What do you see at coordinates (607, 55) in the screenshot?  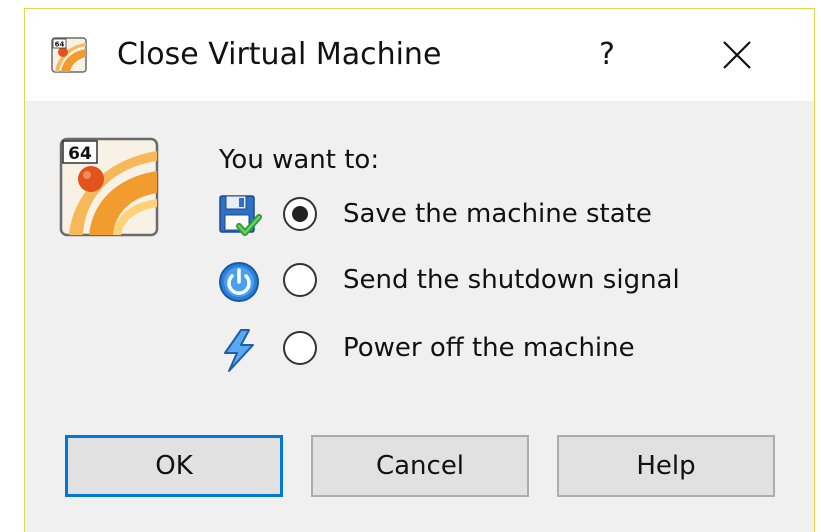 I see `help-question-button: ?` at bounding box center [607, 55].